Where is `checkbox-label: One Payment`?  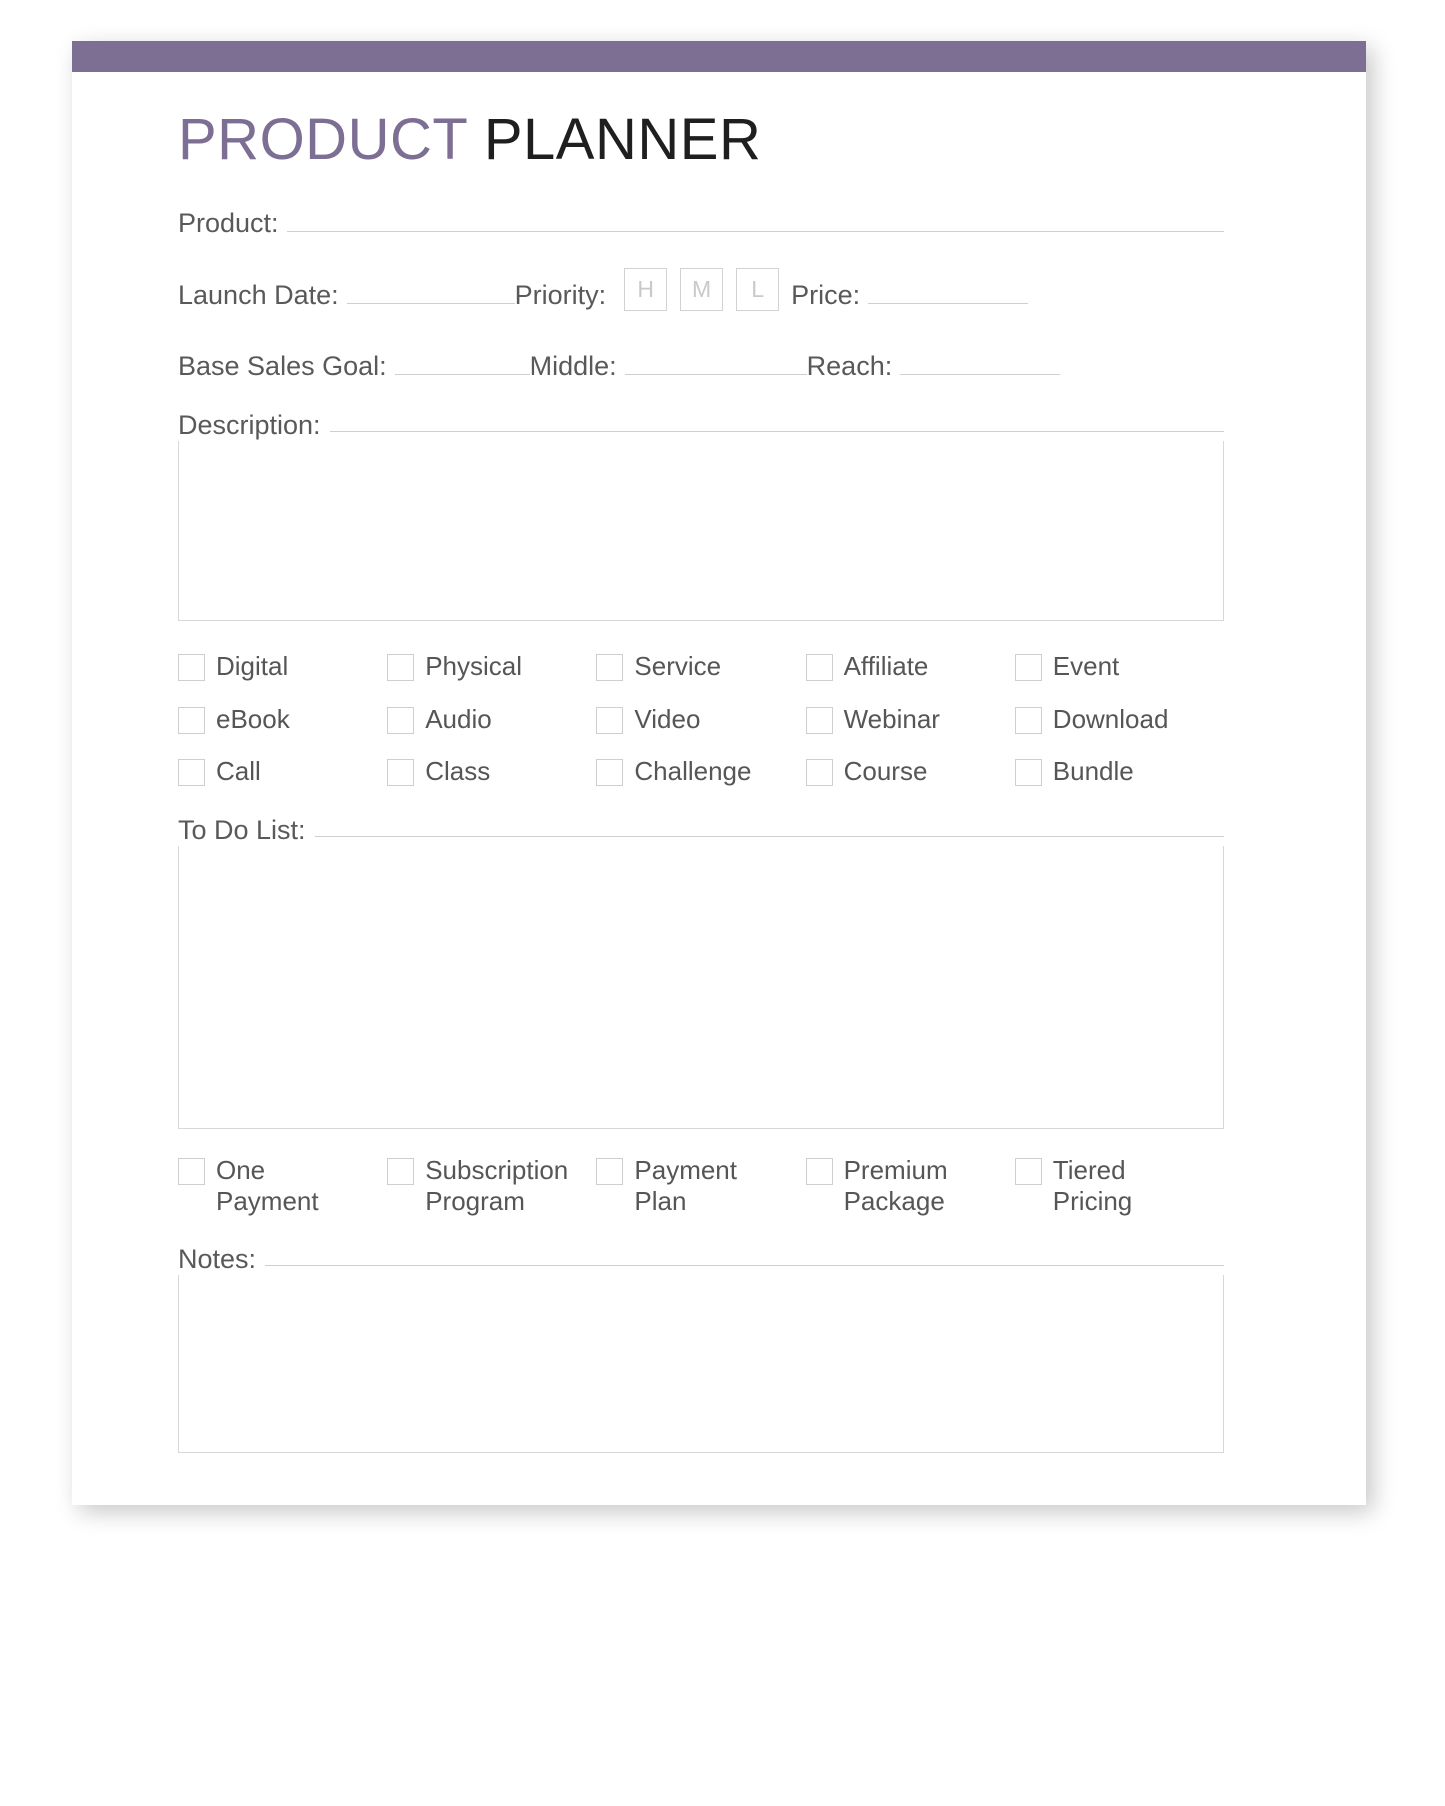
checkbox-label: One Payment is located at coordinates (267, 1185).